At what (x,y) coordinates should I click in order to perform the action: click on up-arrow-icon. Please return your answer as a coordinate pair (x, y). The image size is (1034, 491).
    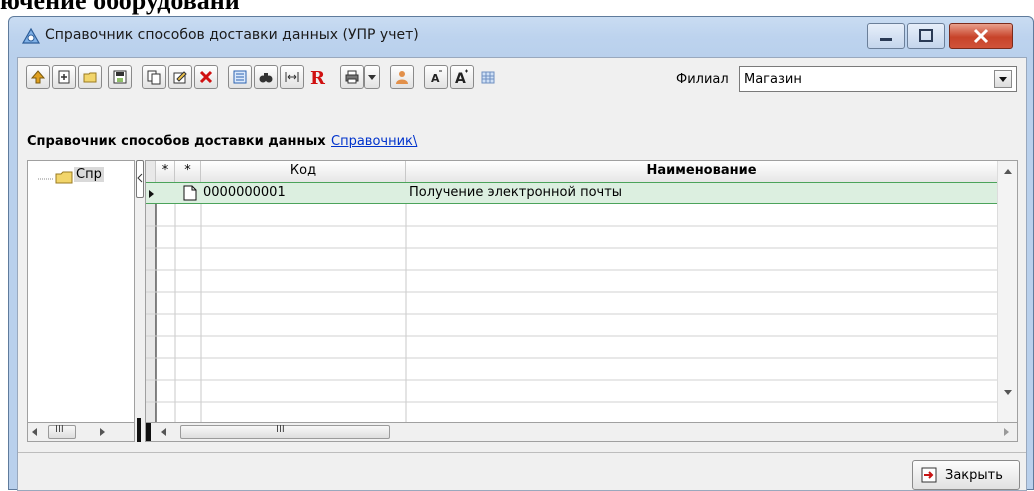
    Looking at the image, I should click on (38, 77).